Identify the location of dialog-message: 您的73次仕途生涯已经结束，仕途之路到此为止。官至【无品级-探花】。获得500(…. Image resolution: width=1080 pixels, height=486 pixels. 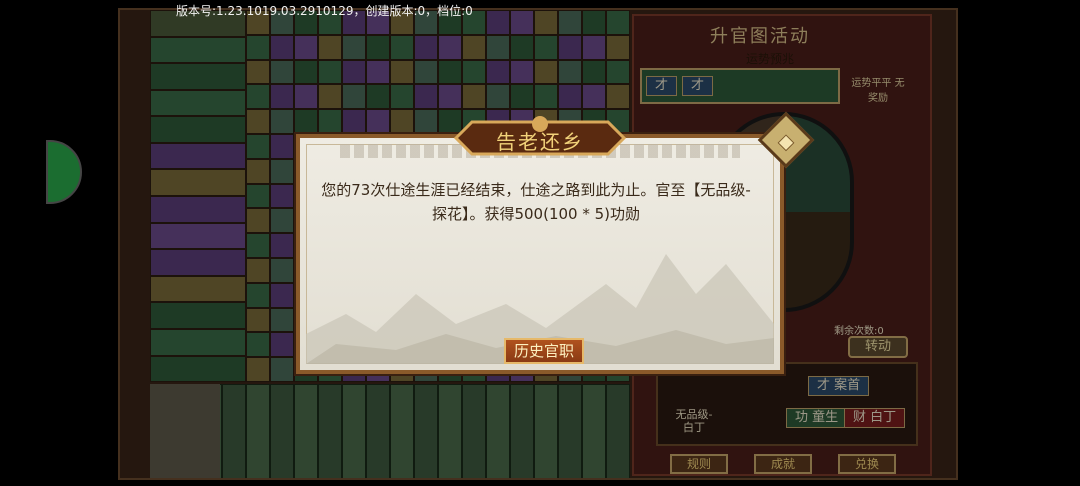
(536, 202).